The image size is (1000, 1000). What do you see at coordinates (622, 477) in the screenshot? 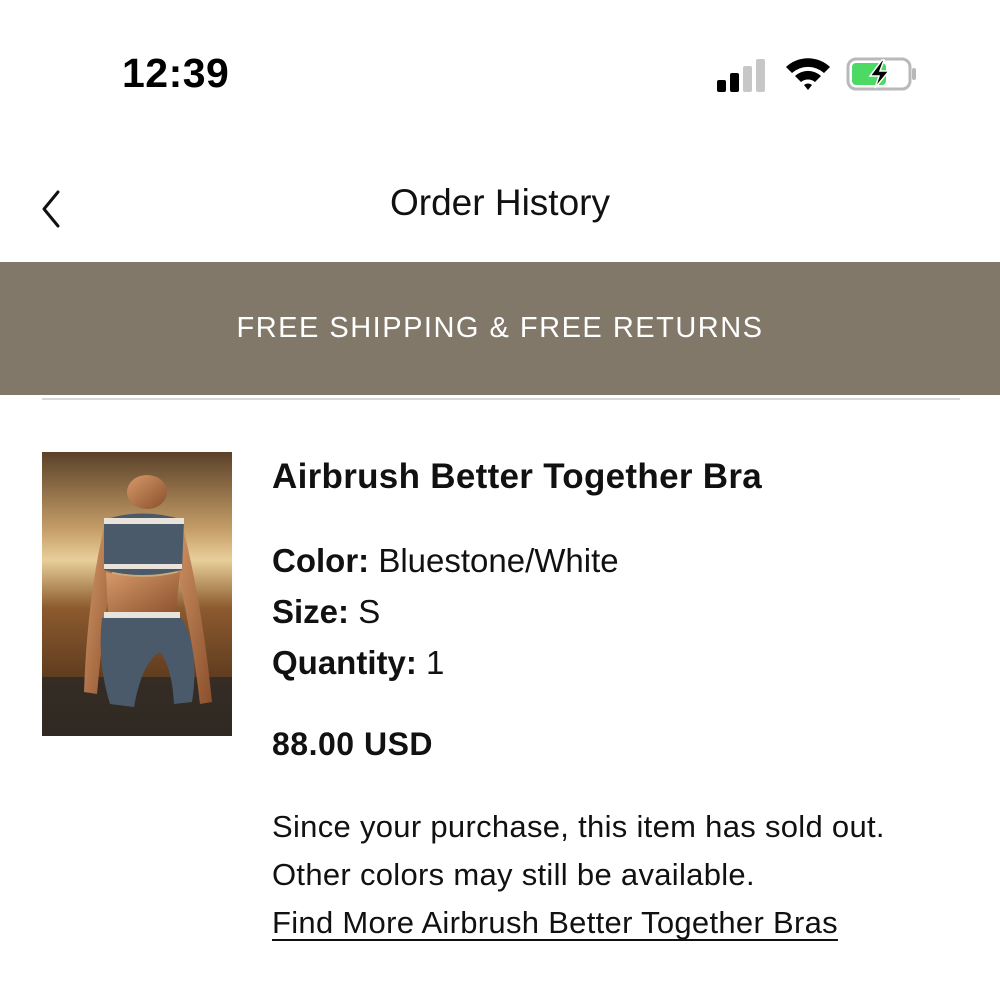
I see `product-name: Airbrush Better Together Bra` at bounding box center [622, 477].